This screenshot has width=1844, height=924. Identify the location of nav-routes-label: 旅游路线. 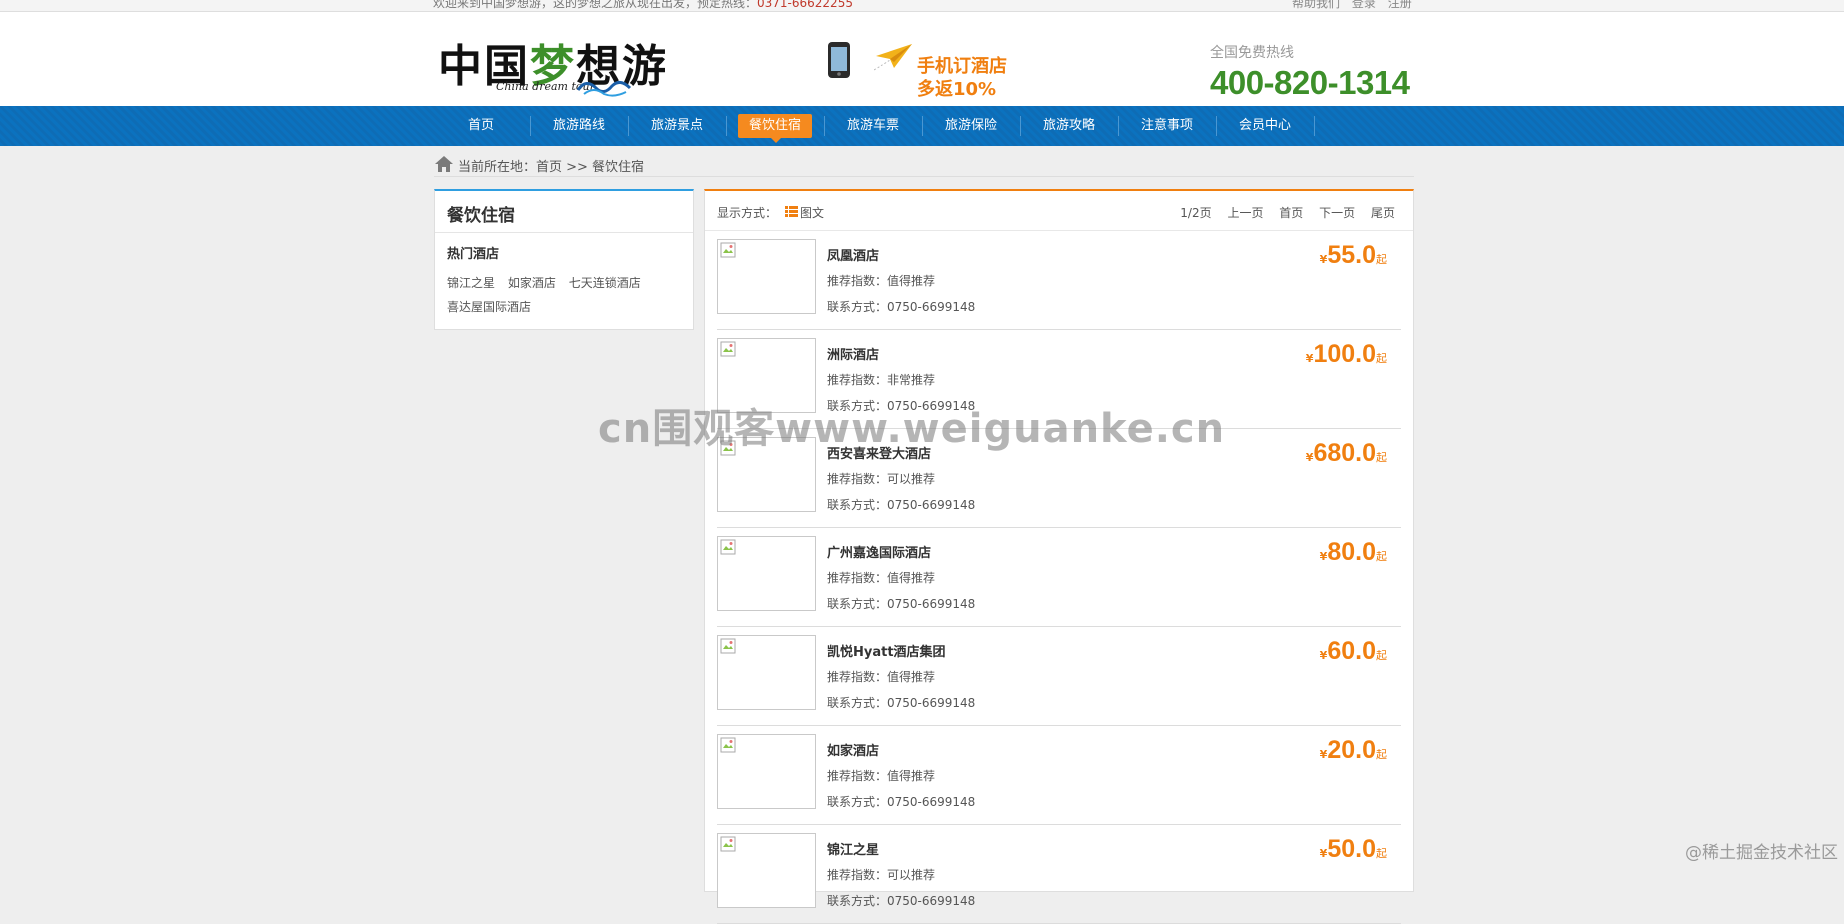
(578, 125).